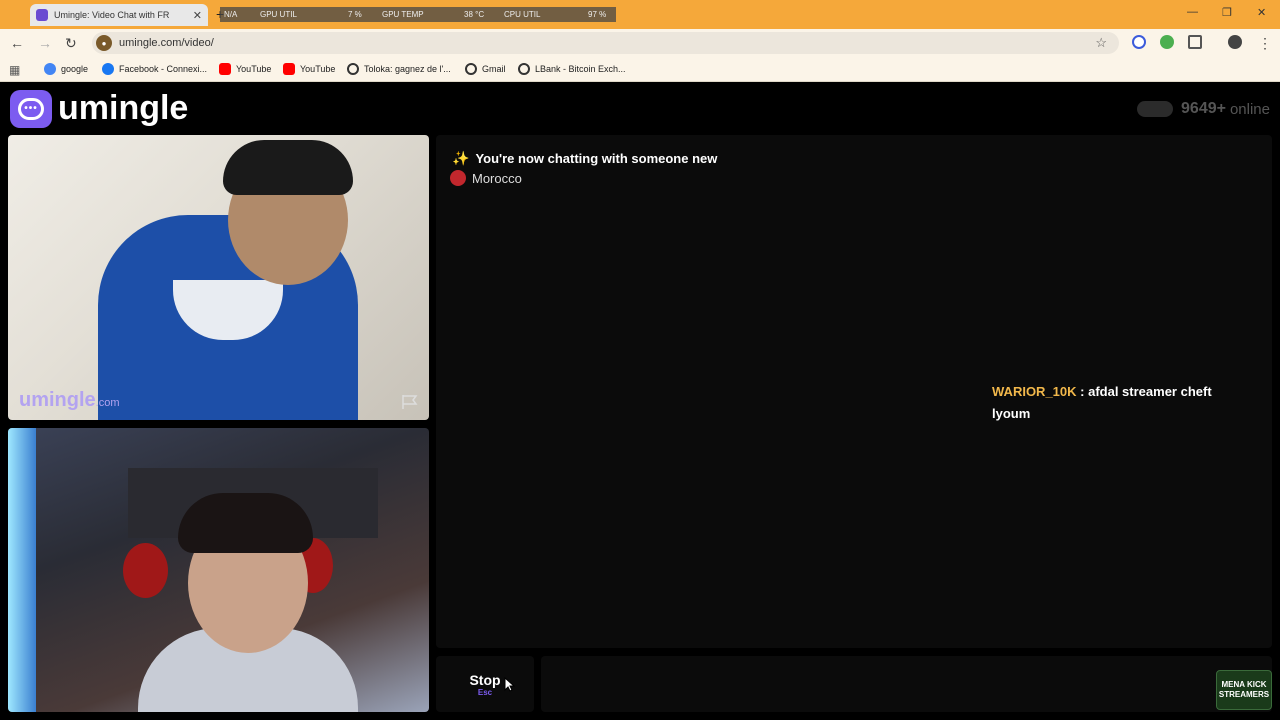 The width and height of the screenshot is (1280, 720). Describe the element at coordinates (1155, 109) in the screenshot. I see `online-toggle` at that location.